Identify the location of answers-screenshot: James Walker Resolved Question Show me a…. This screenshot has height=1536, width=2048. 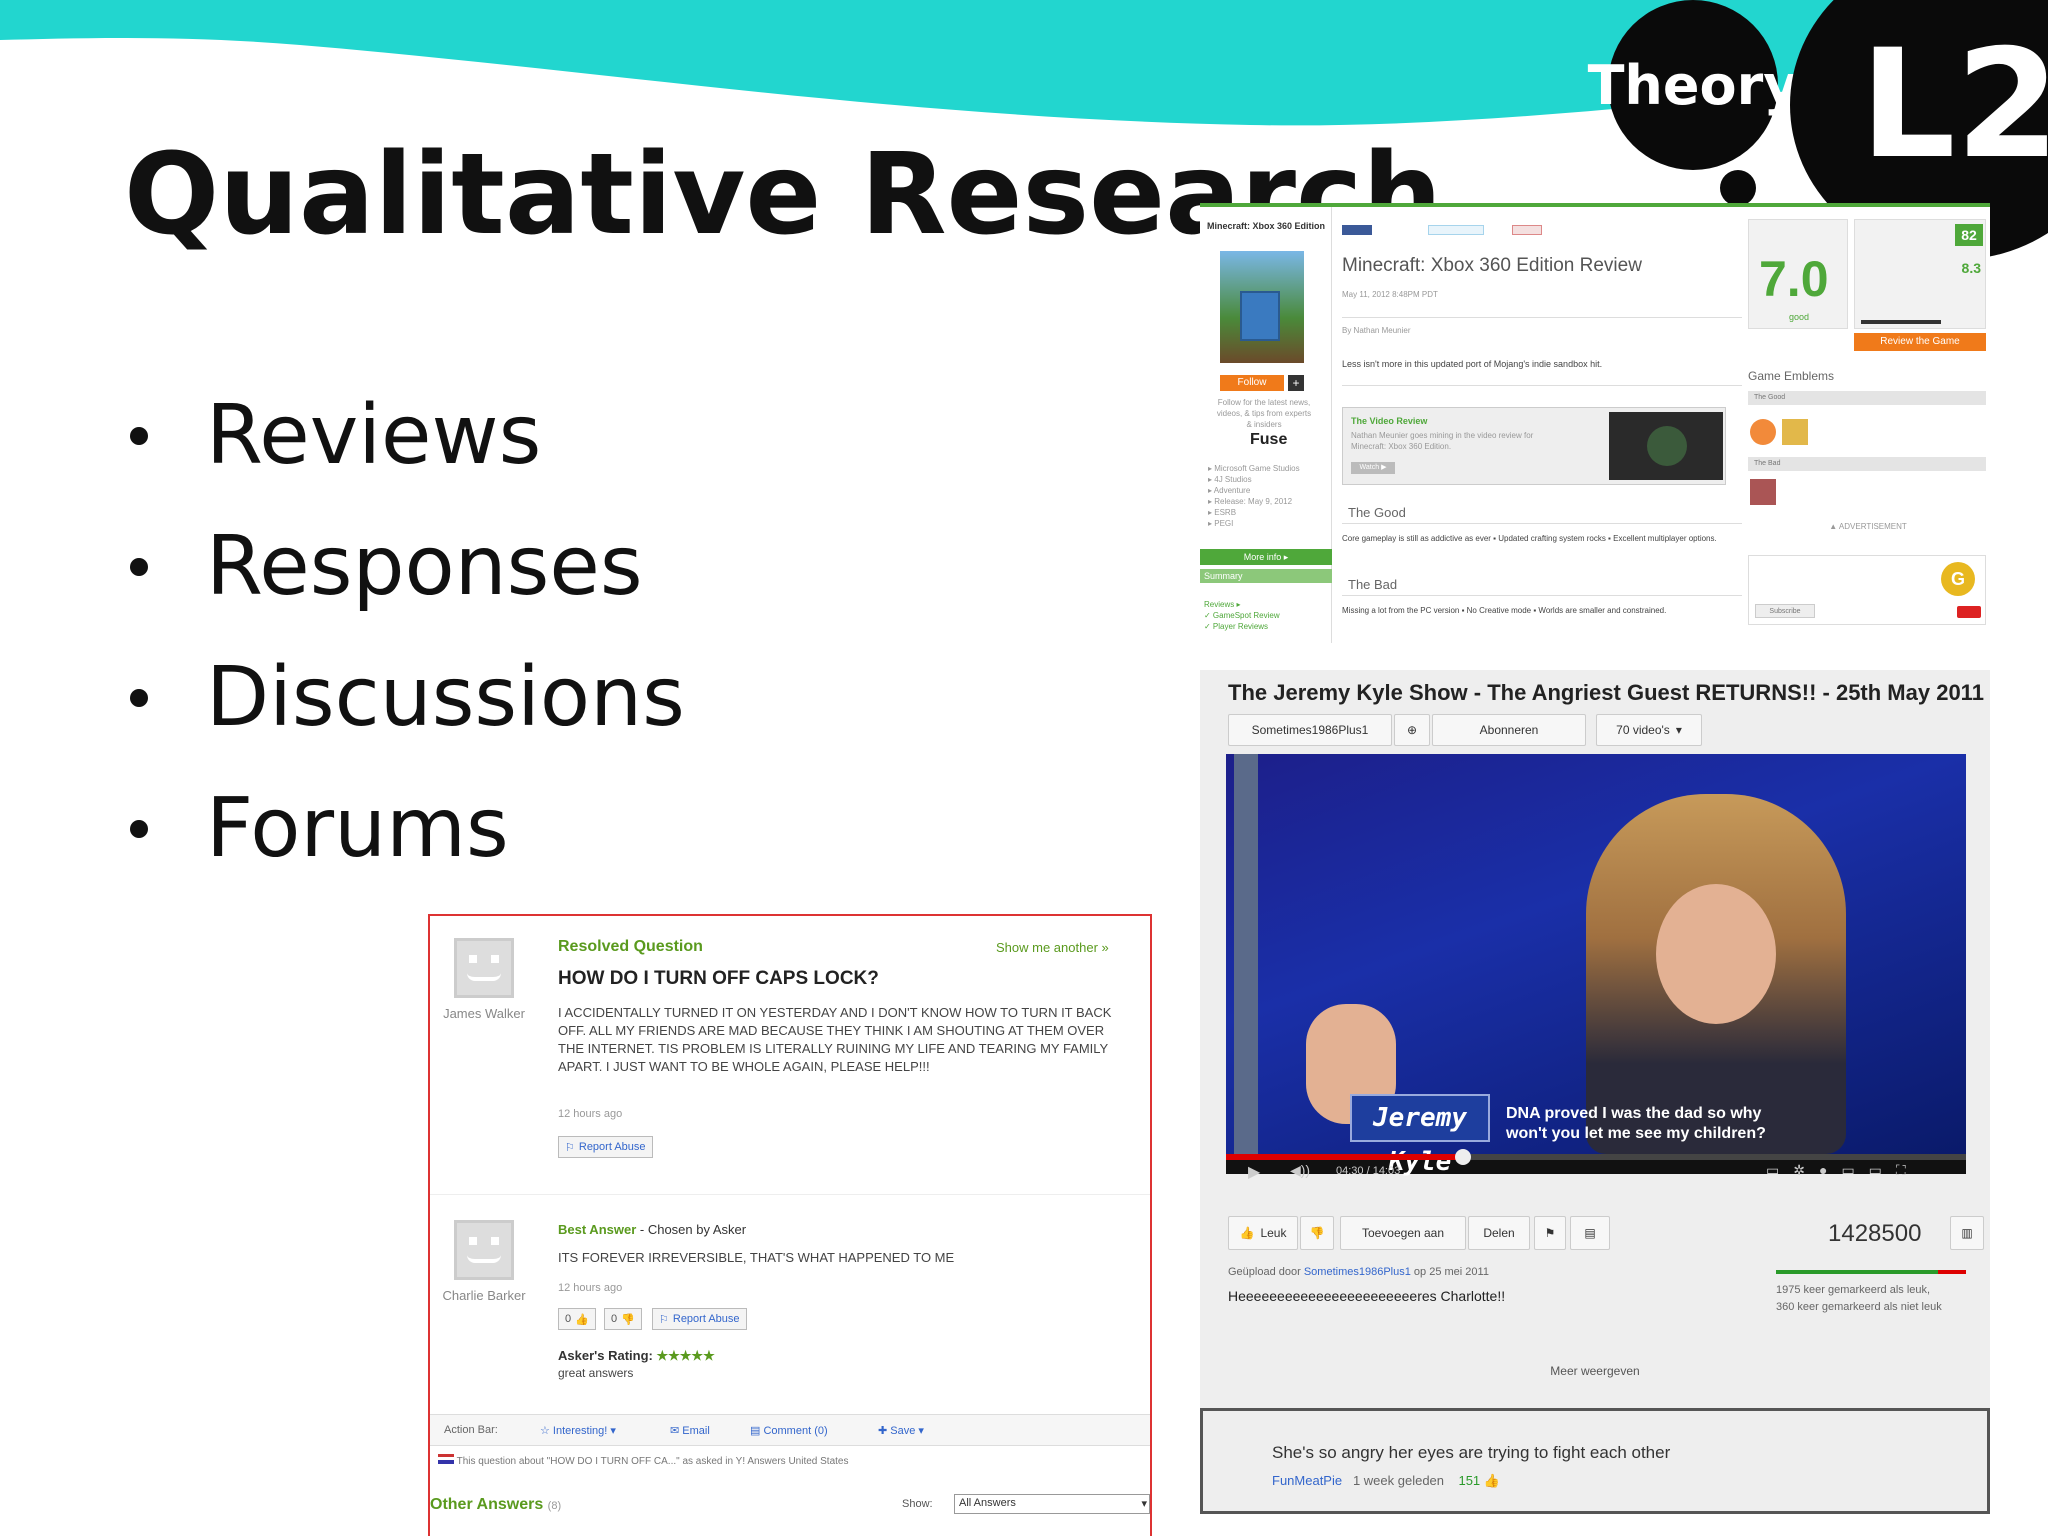
(790, 1225).